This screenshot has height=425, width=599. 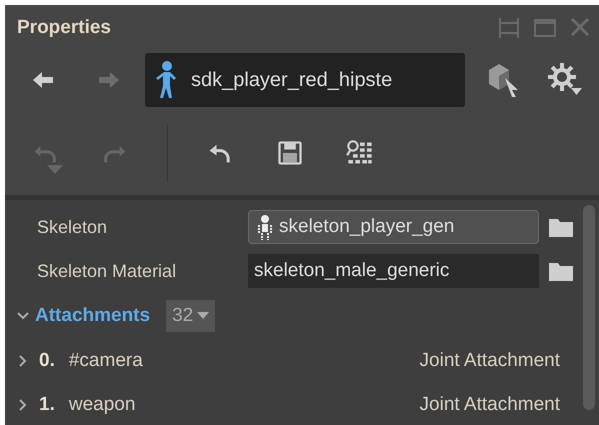 I want to click on asset-field: skeleton_player_gen, so click(x=393, y=227).